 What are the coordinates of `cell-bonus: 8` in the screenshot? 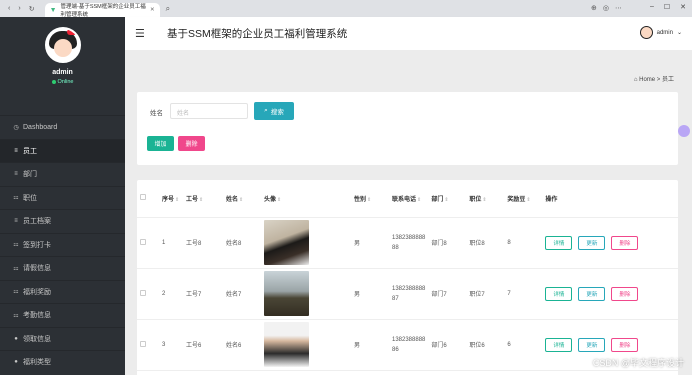 It's located at (523, 243).